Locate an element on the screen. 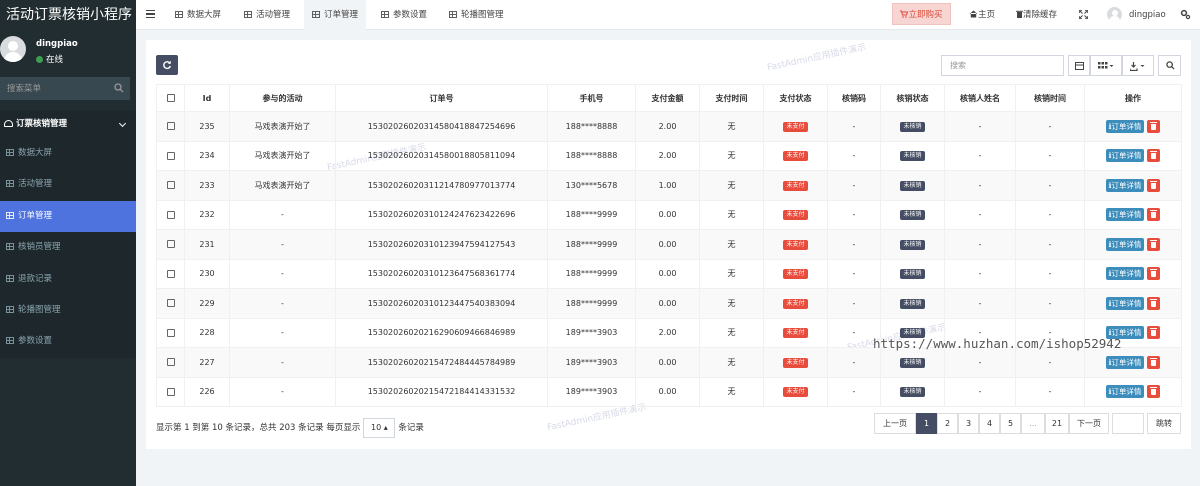 The image size is (1200, 486). sidebar-item-verifiers: 核销员管理 is located at coordinates (68, 248).